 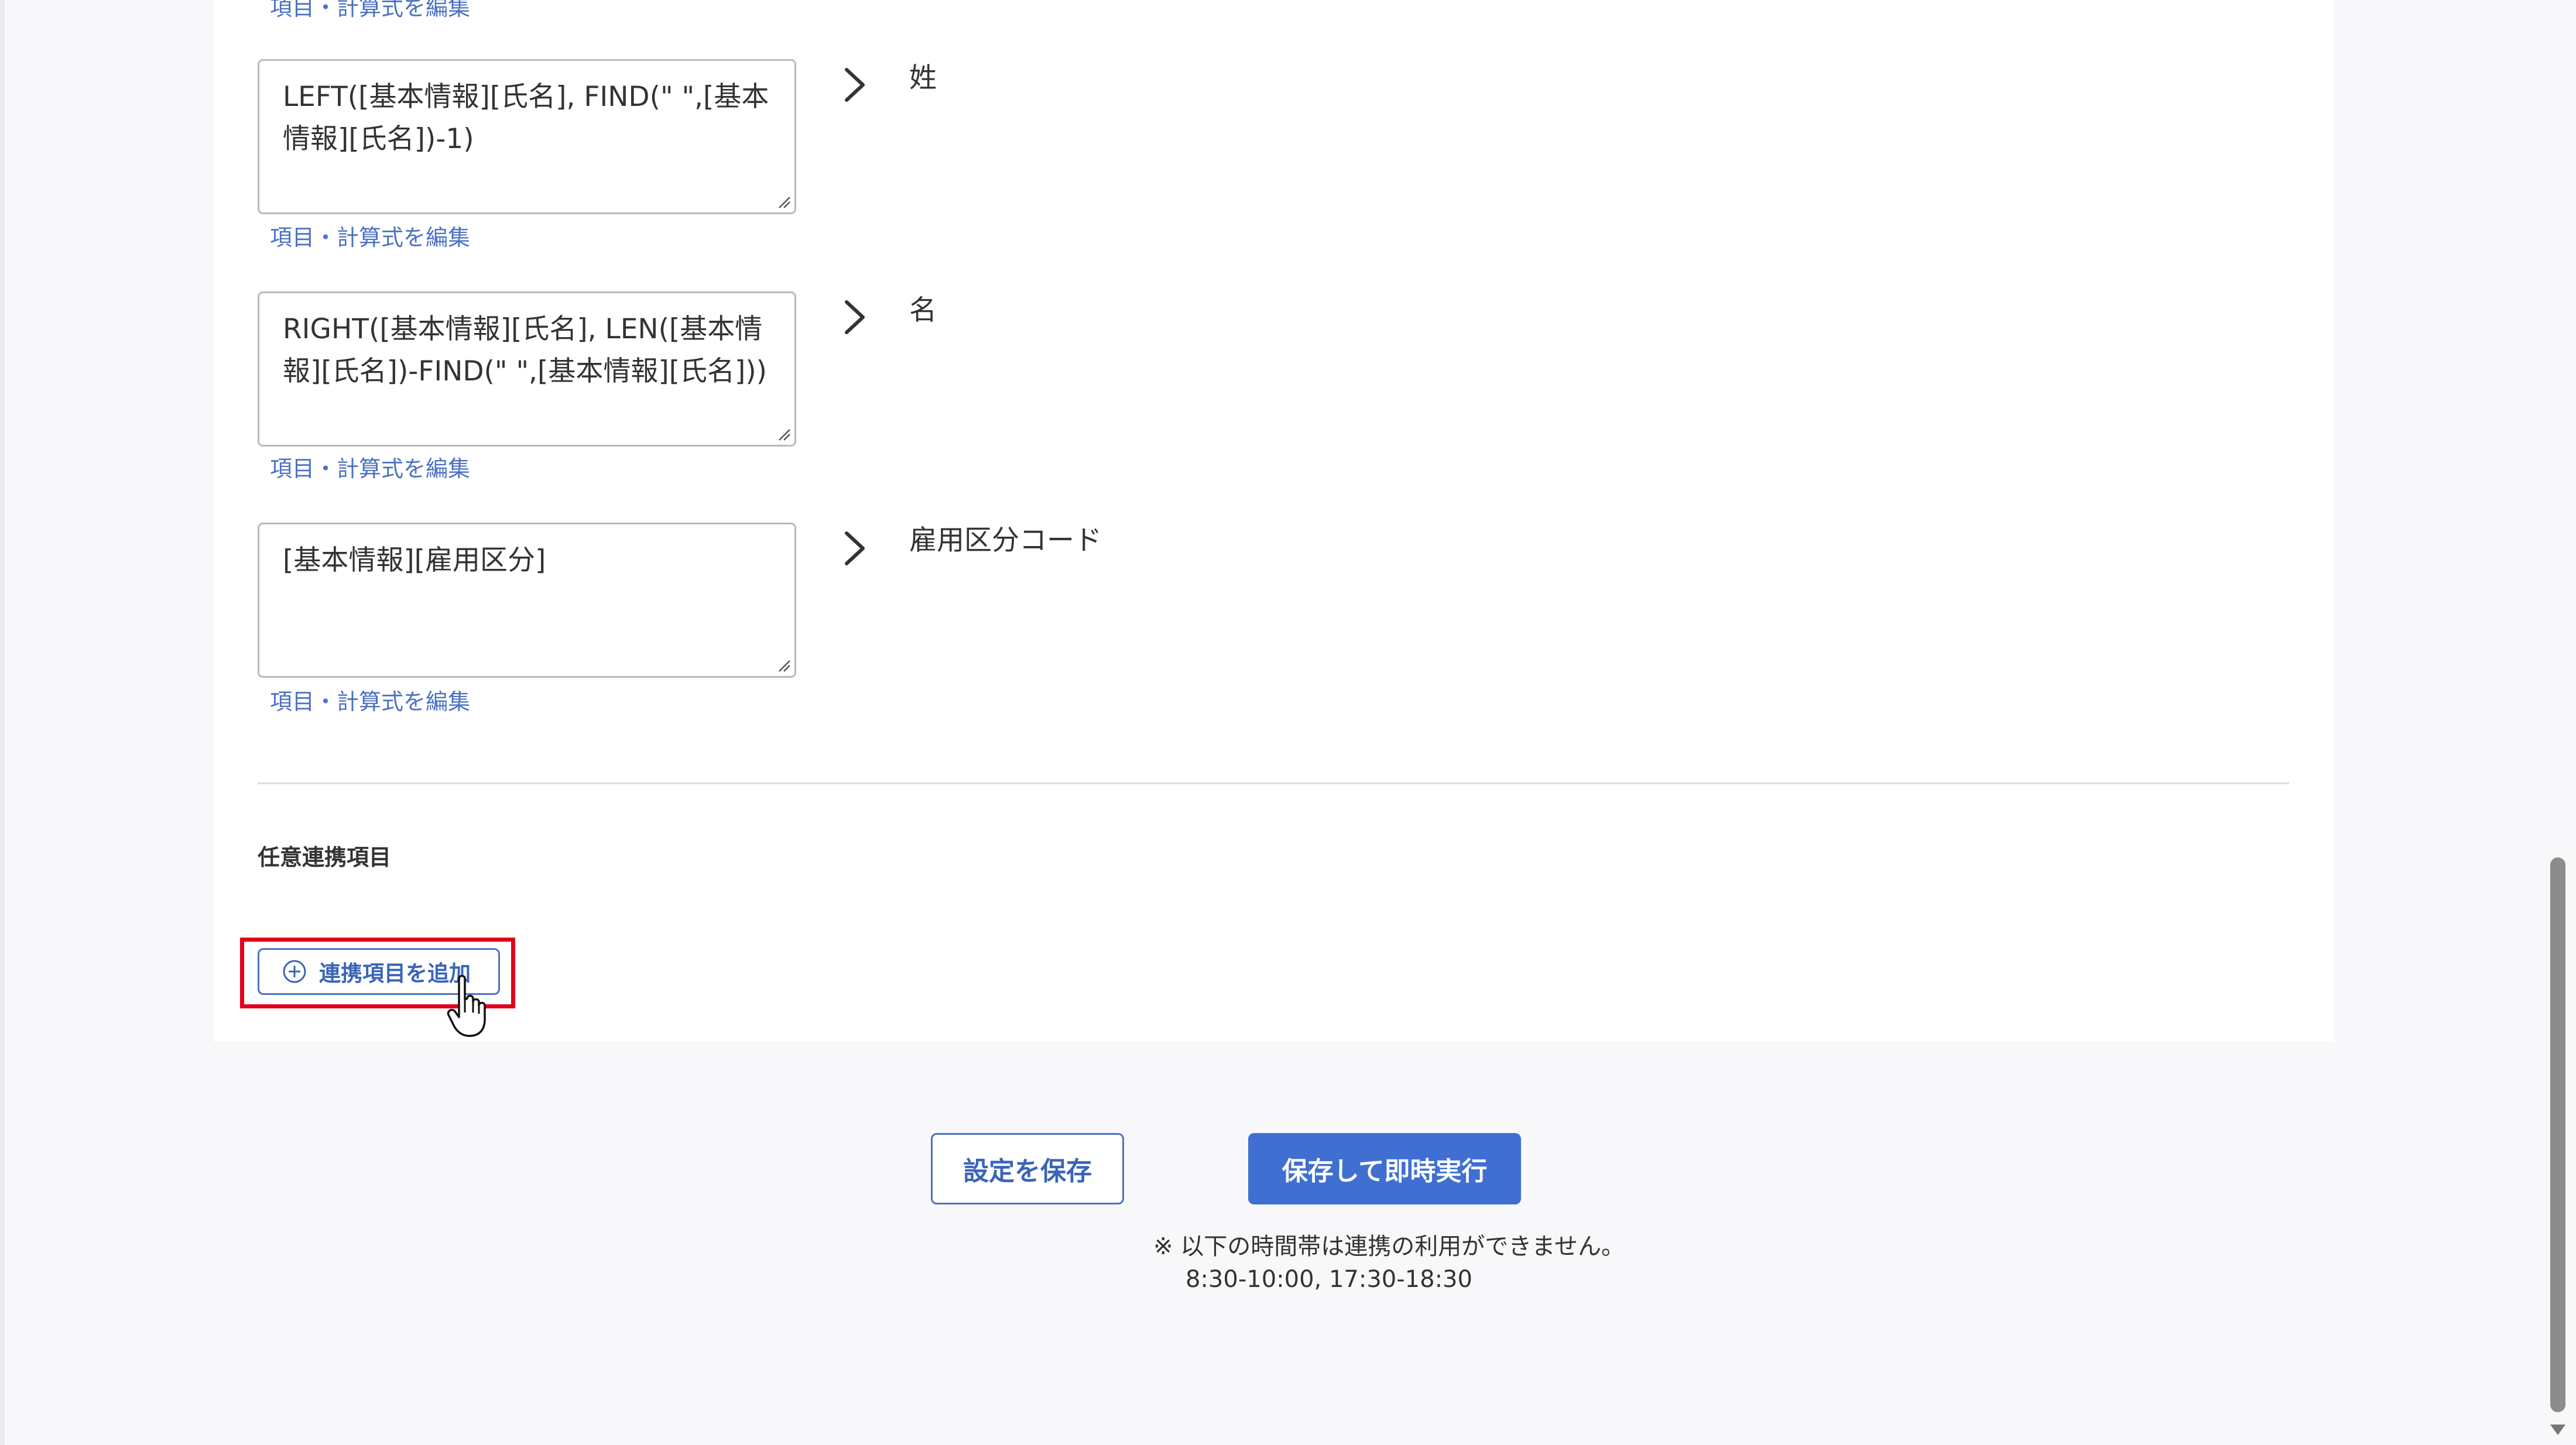 What do you see at coordinates (414, 560) in the screenshot?
I see `formula-line: [基本情報][雇用区分]` at bounding box center [414, 560].